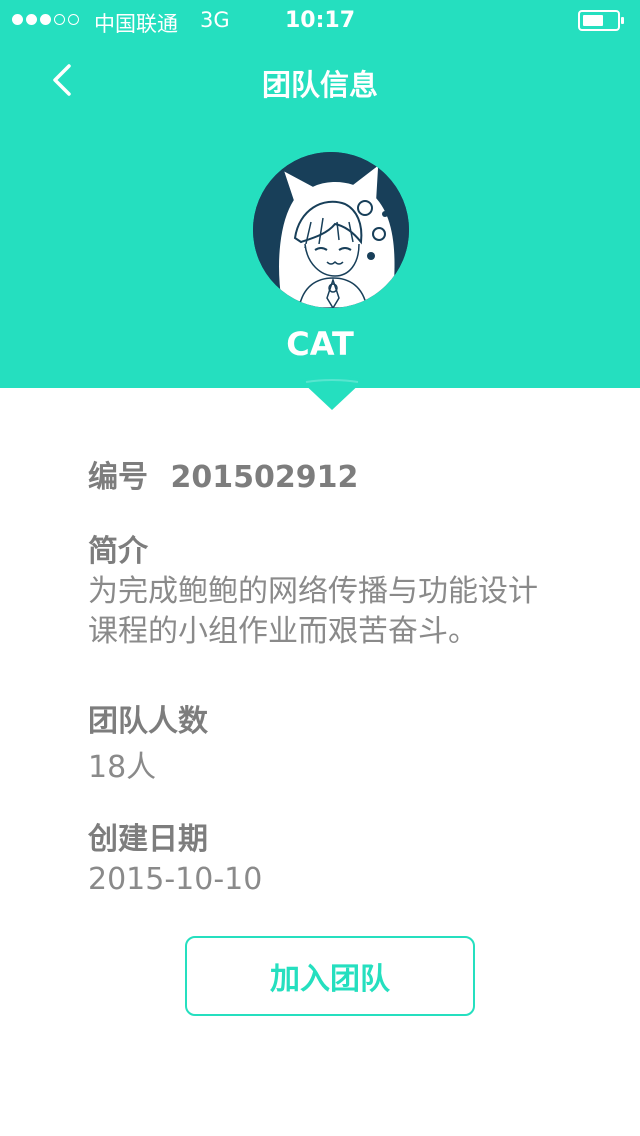  I want to click on created-date-value: 2015-10-10, so click(175, 879).